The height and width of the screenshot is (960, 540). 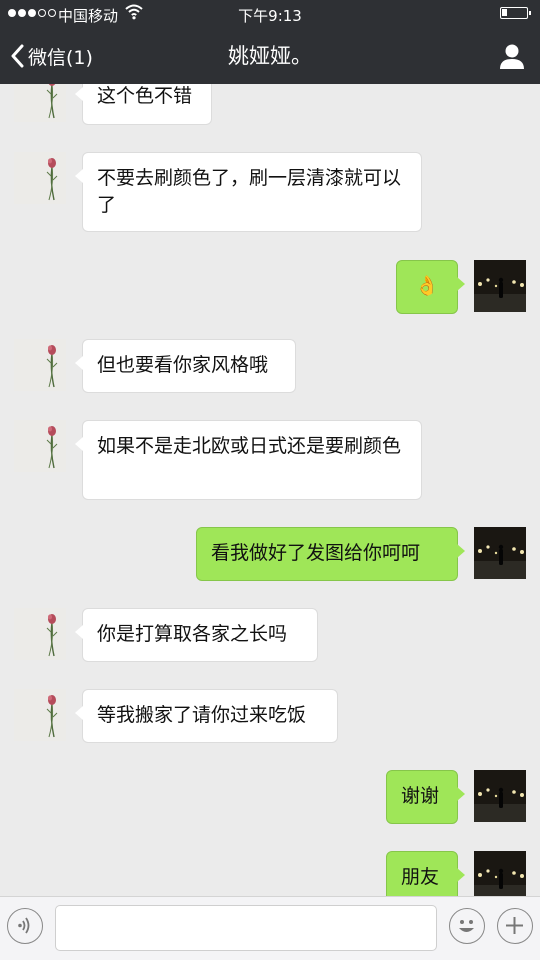 What do you see at coordinates (425, 797) in the screenshot?
I see `sent-message: 谢谢` at bounding box center [425, 797].